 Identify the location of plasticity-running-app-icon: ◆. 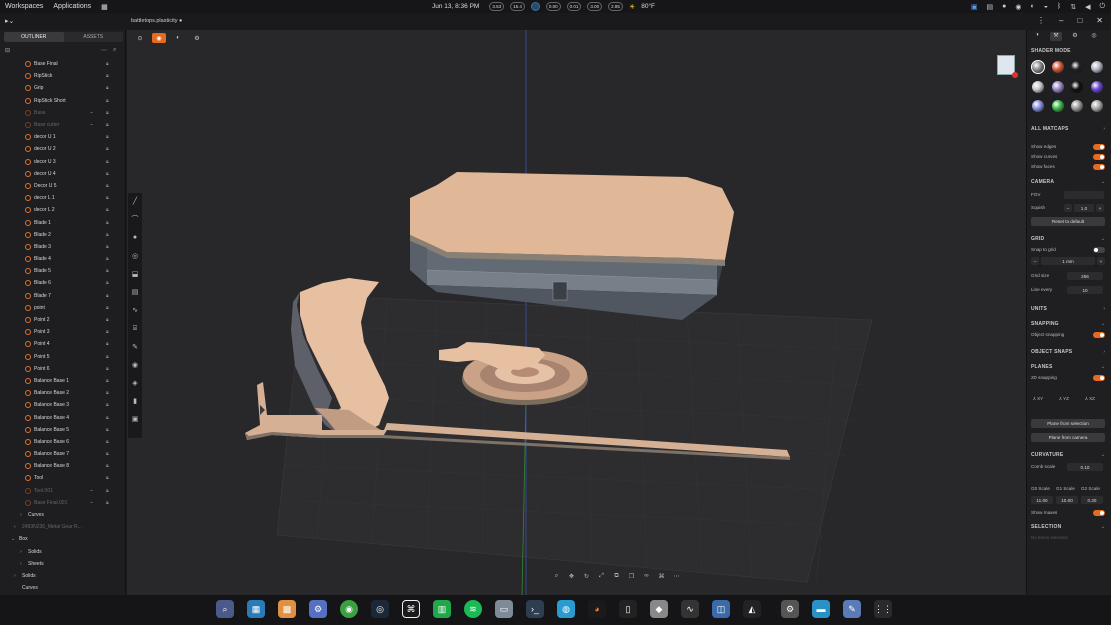
(659, 609).